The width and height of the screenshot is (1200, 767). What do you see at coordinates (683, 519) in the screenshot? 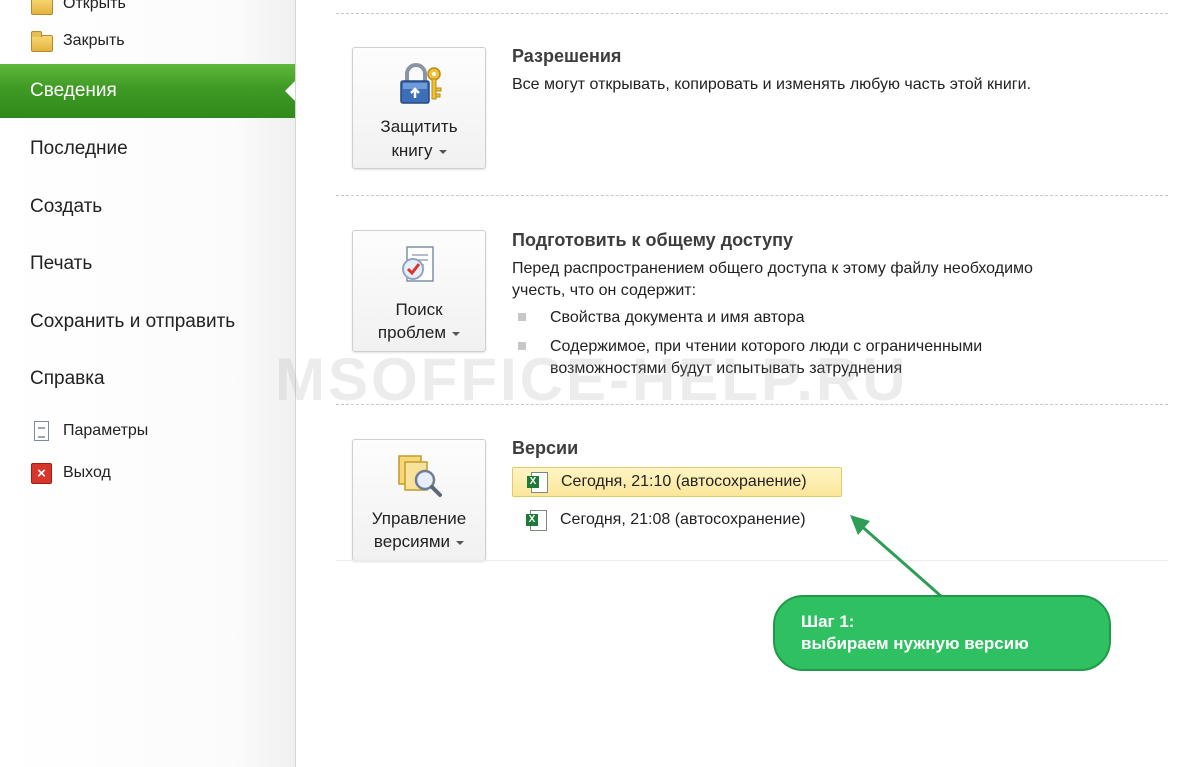
I see `version-item-label: Сегодня, 21:08 (автосохранение)` at bounding box center [683, 519].